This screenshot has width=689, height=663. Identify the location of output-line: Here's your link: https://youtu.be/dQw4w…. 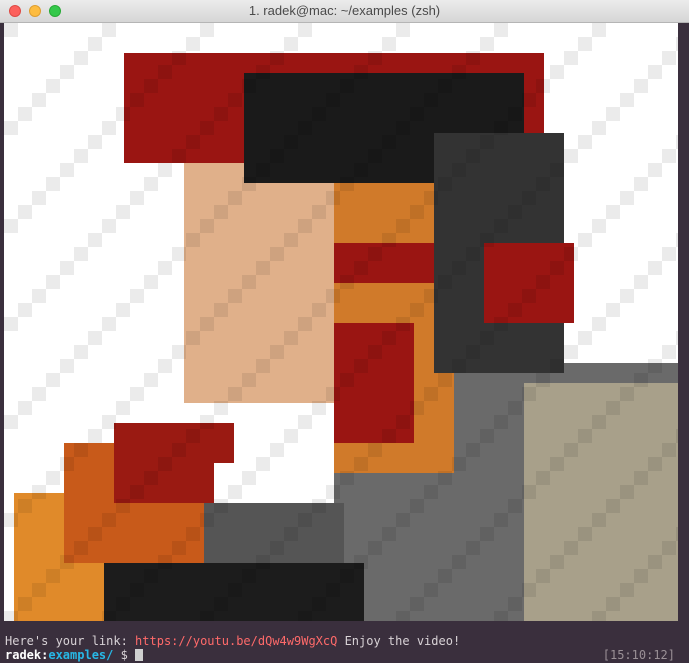
(232, 641).